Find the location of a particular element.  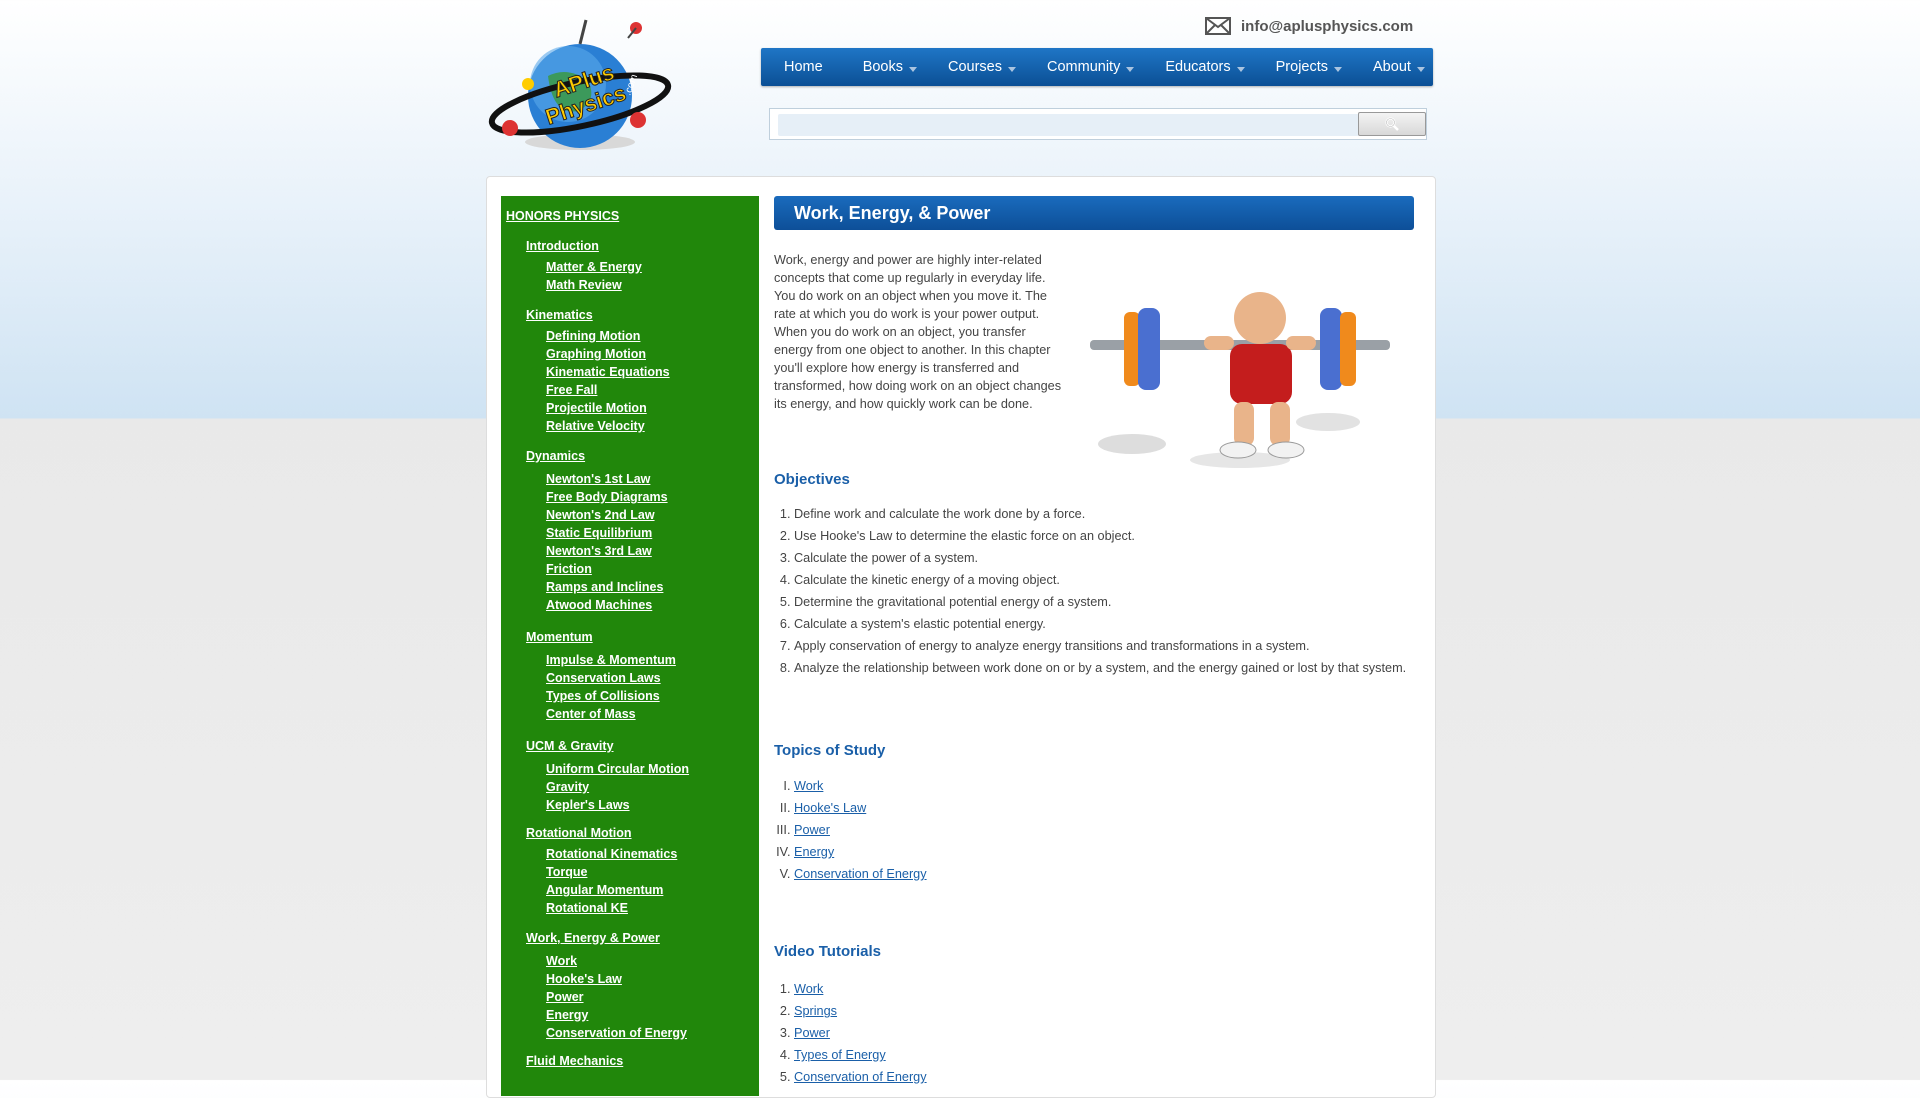

video-item: Power is located at coordinates (994, 1033).